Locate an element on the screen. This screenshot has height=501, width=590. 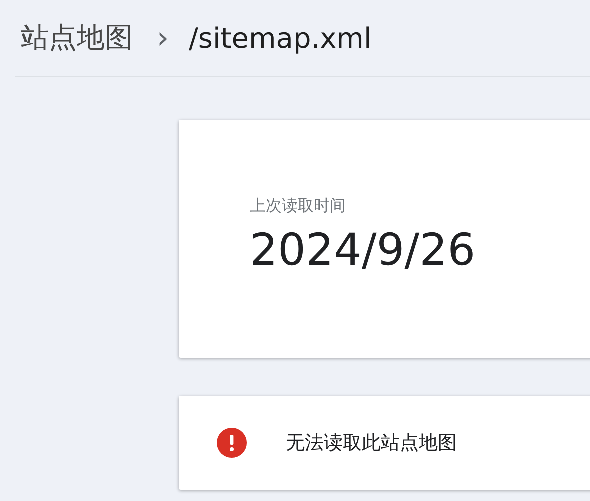
chevron-icon: › is located at coordinates (163, 38).